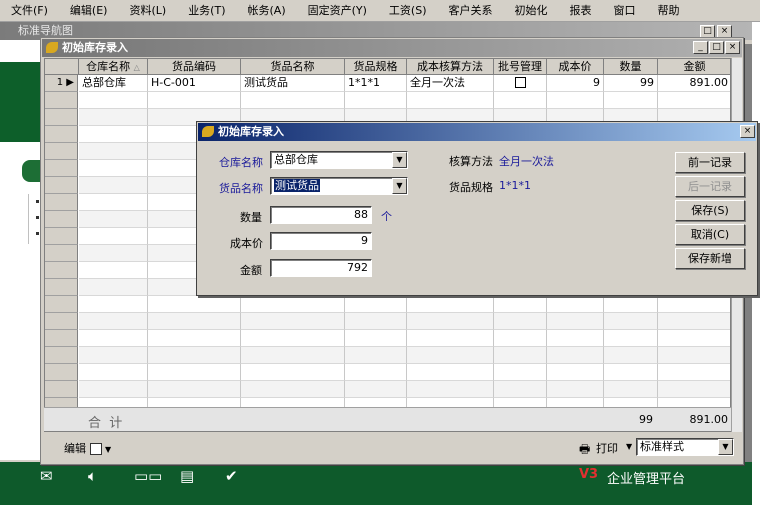 The image size is (760, 505). Describe the element at coordinates (399, 186) in the screenshot. I see `chevron-down-icon: ▼` at that location.